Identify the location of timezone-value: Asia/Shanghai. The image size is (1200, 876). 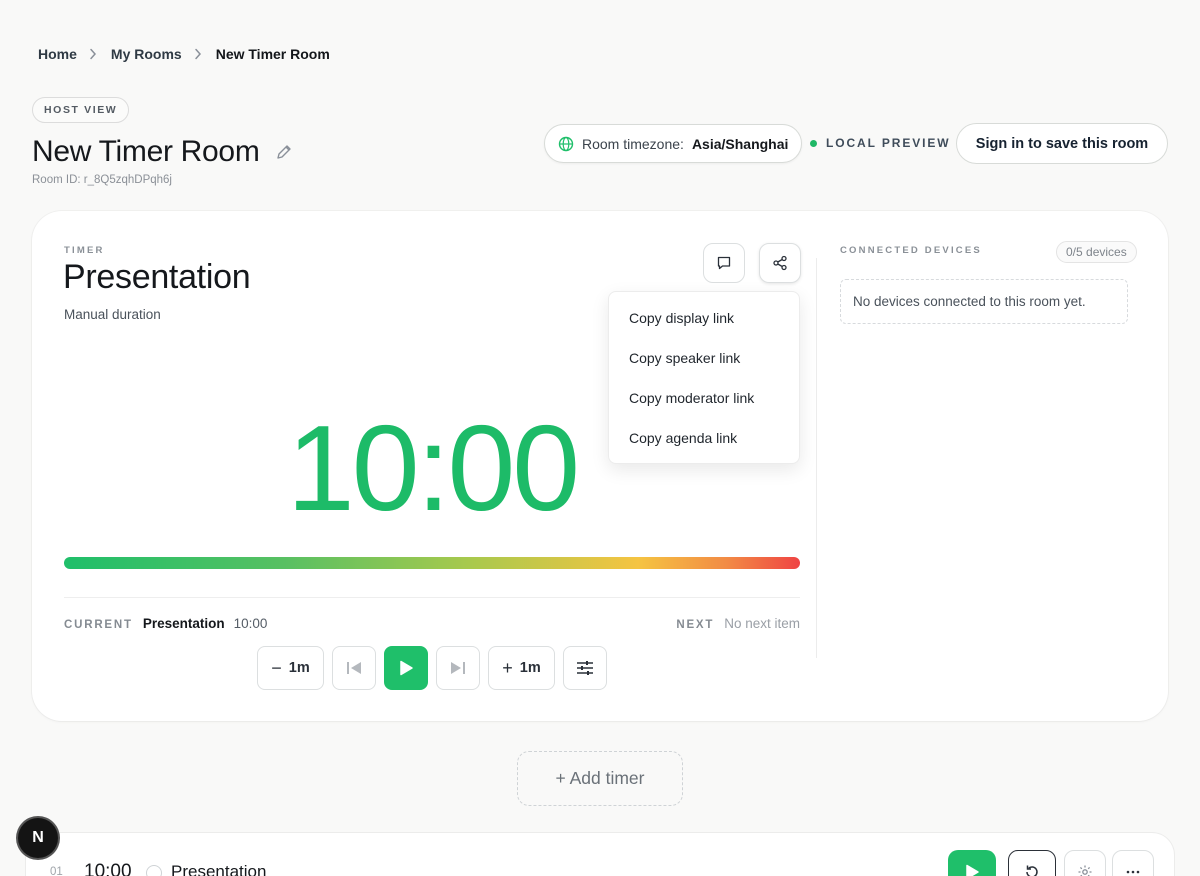
(740, 143).